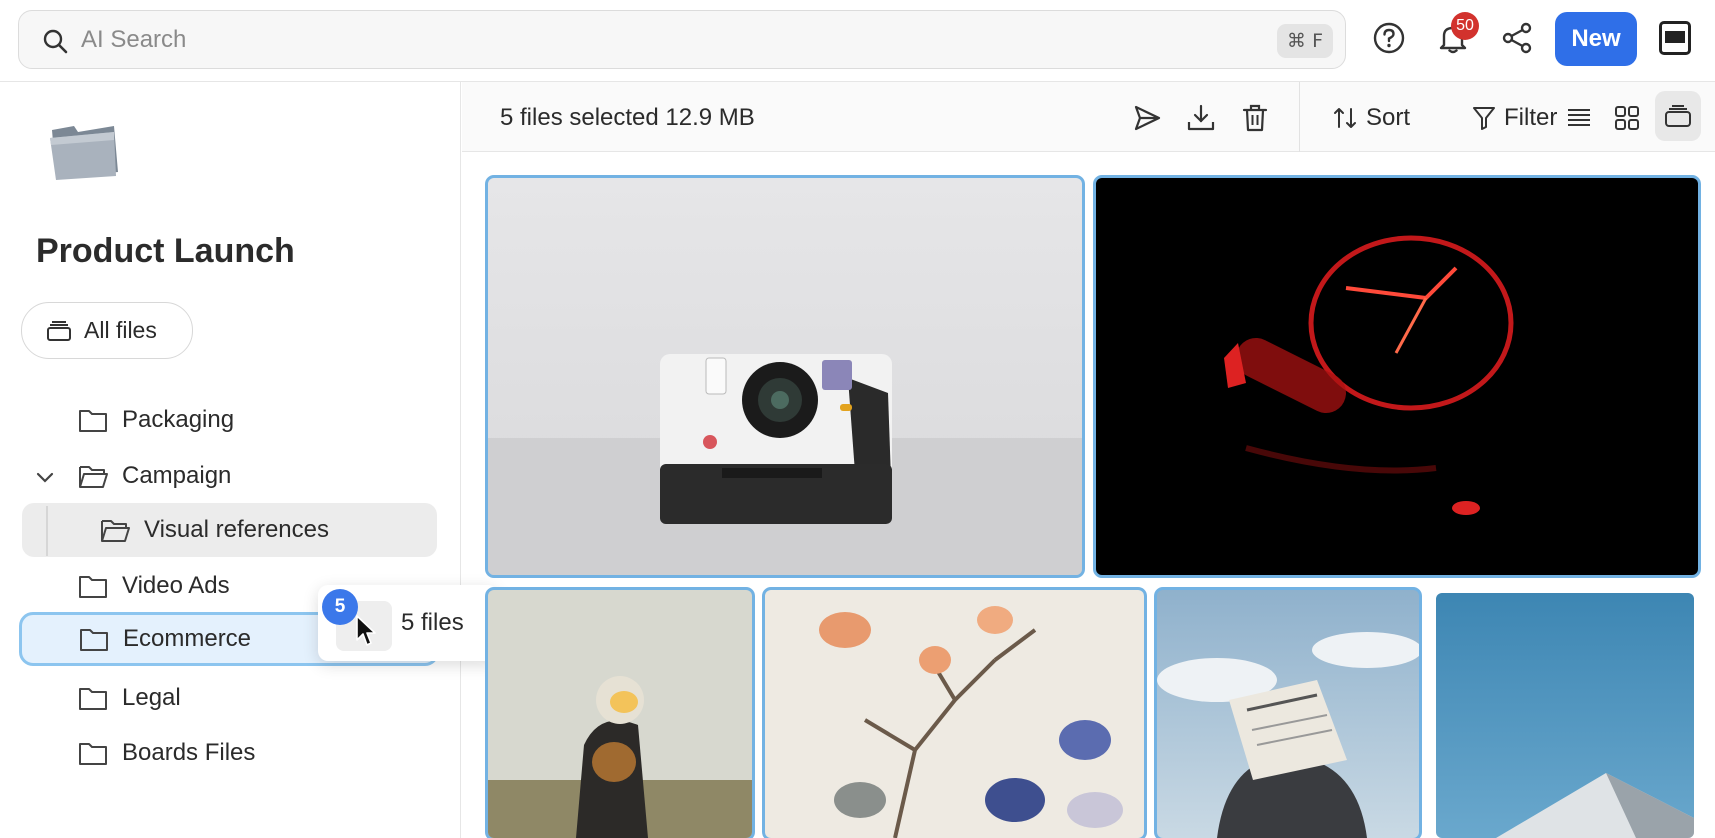 Image resolution: width=1715 pixels, height=838 pixels. I want to click on filter-icon, so click(1484, 118).